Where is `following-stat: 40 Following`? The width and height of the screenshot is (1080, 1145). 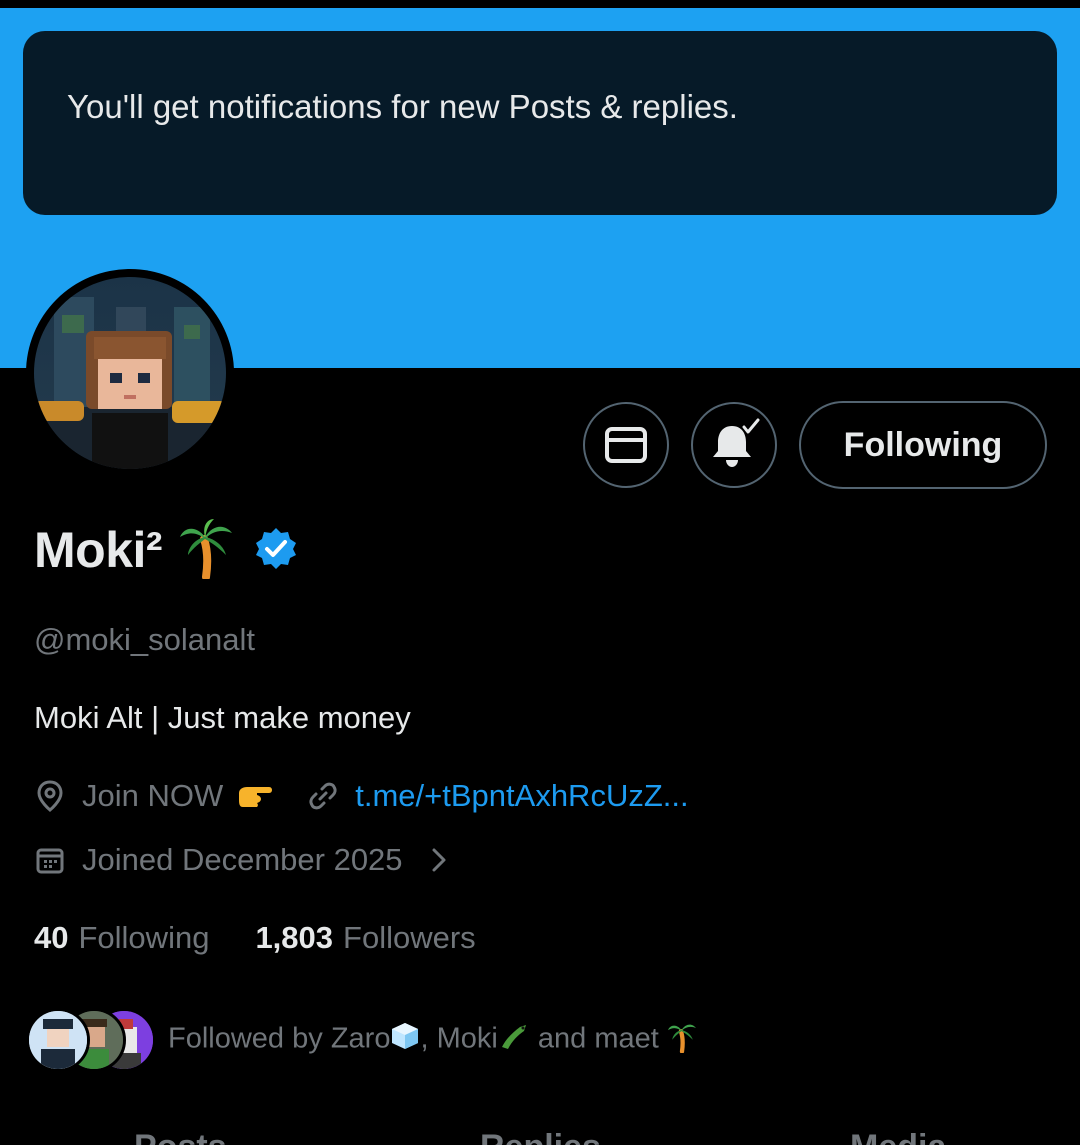
following-stat: 40 Following is located at coordinates (121, 938).